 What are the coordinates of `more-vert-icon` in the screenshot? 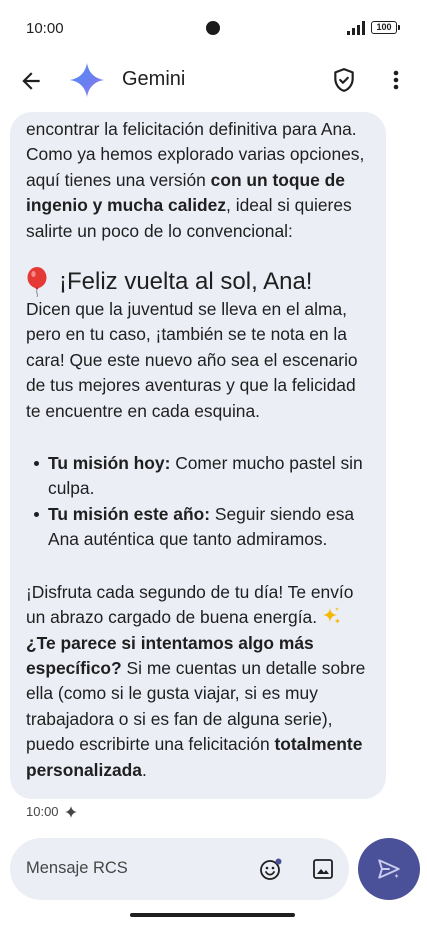 It's located at (396, 80).